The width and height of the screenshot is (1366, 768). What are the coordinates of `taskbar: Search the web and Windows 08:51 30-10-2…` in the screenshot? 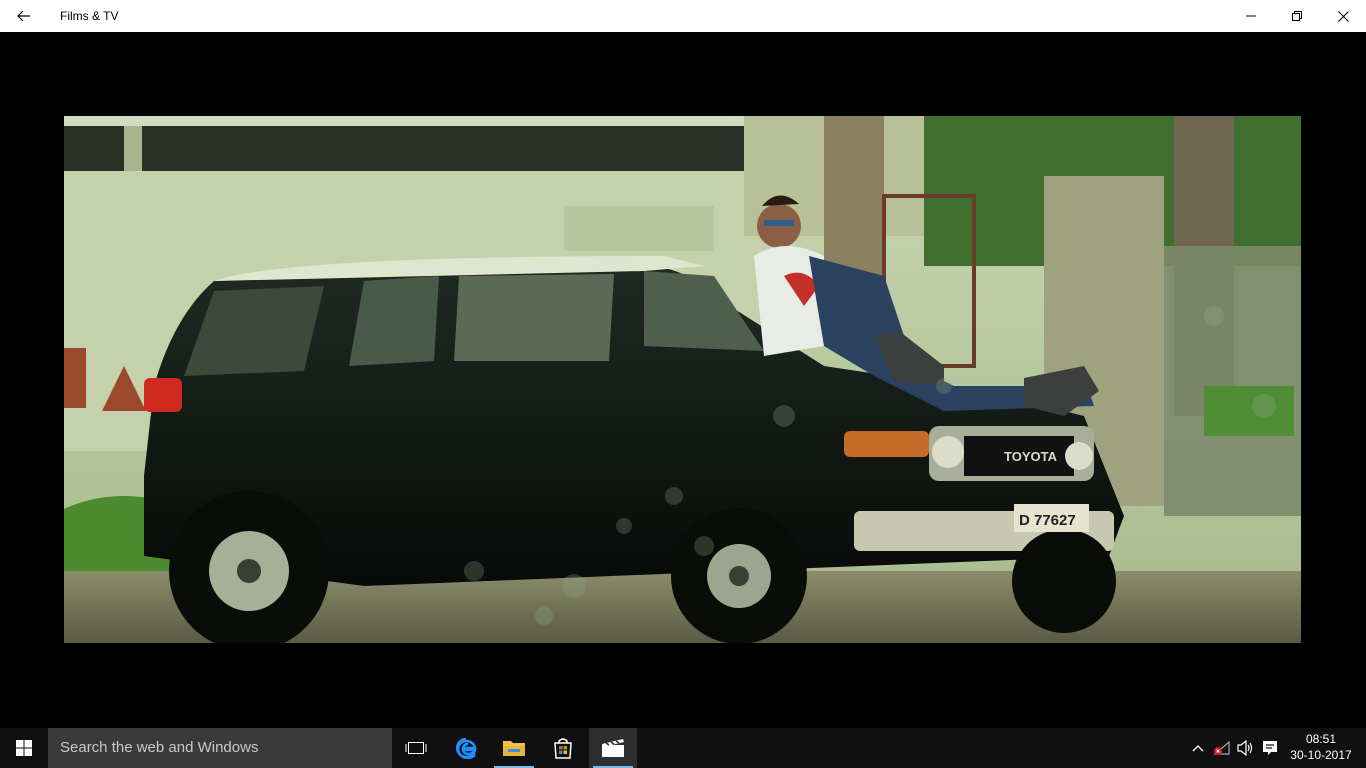 It's located at (683, 748).